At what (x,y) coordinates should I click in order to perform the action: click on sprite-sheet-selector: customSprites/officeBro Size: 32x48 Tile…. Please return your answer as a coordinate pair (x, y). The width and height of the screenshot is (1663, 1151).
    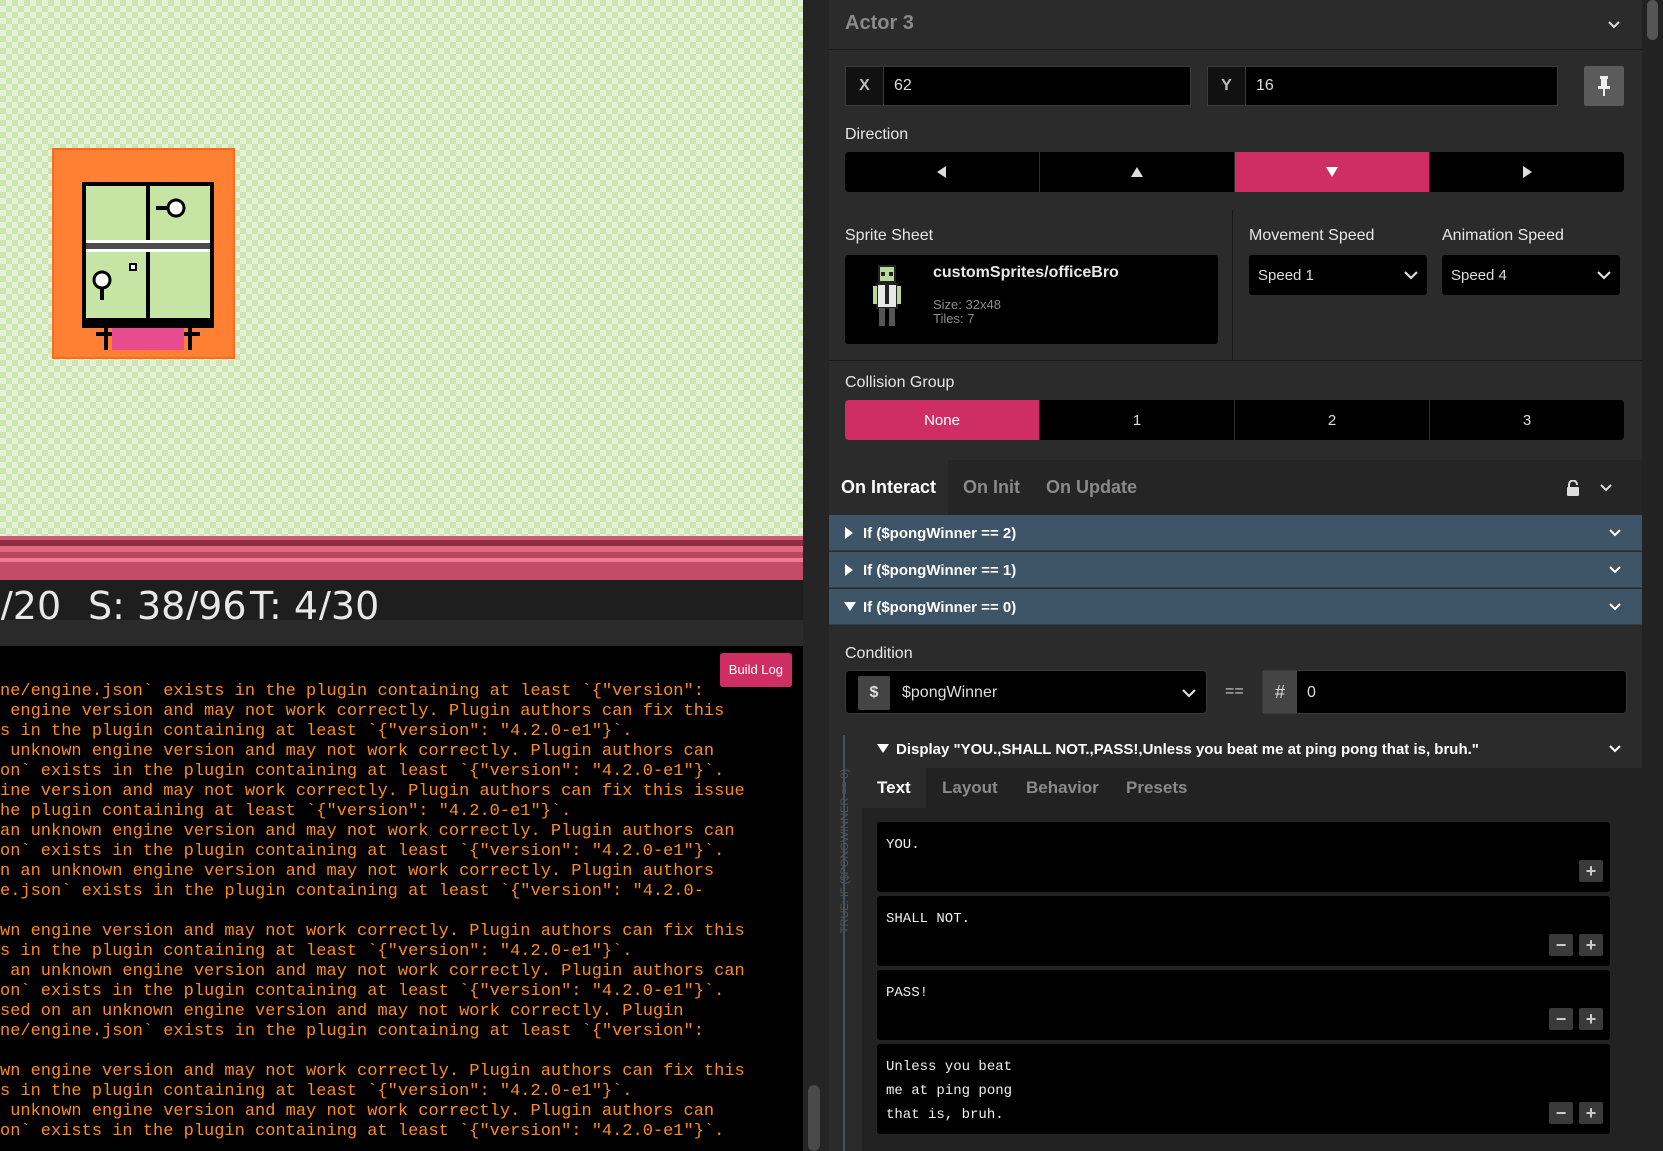
    Looking at the image, I should click on (1031, 299).